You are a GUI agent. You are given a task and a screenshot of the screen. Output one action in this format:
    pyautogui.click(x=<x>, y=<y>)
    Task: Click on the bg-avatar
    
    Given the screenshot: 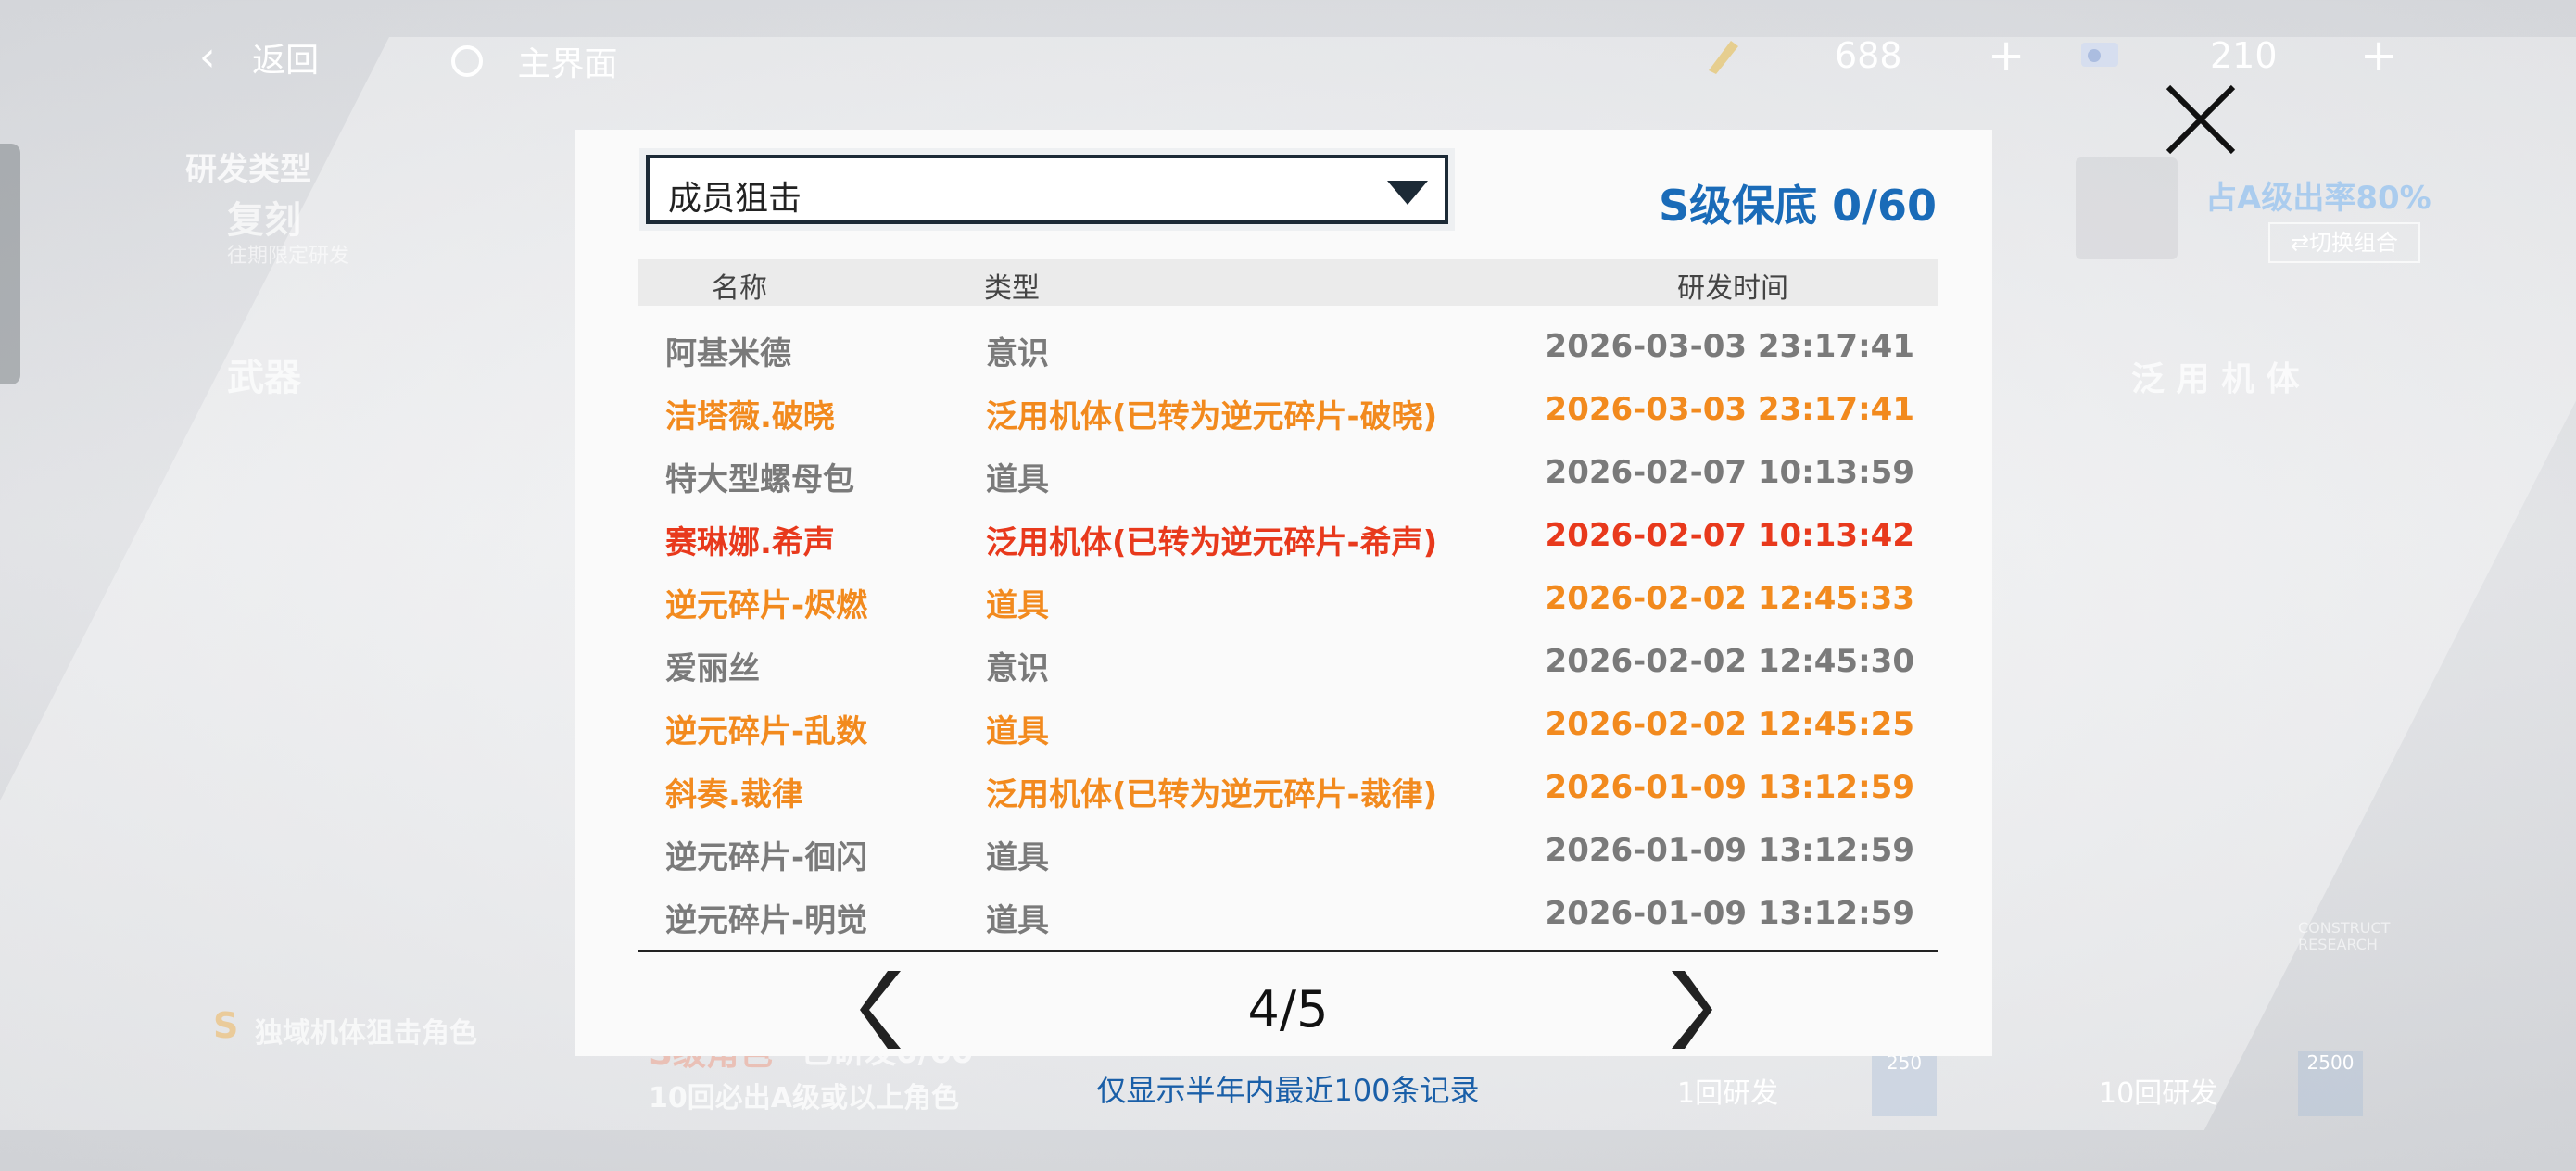 What is the action you would take?
    pyautogui.click(x=2127, y=208)
    